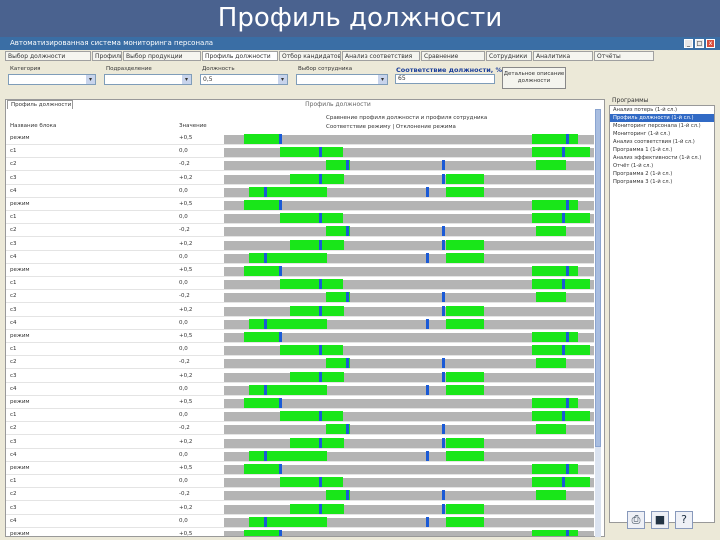  What do you see at coordinates (342, 79) in the screenshot?
I see `employee-combo: ▾` at bounding box center [342, 79].